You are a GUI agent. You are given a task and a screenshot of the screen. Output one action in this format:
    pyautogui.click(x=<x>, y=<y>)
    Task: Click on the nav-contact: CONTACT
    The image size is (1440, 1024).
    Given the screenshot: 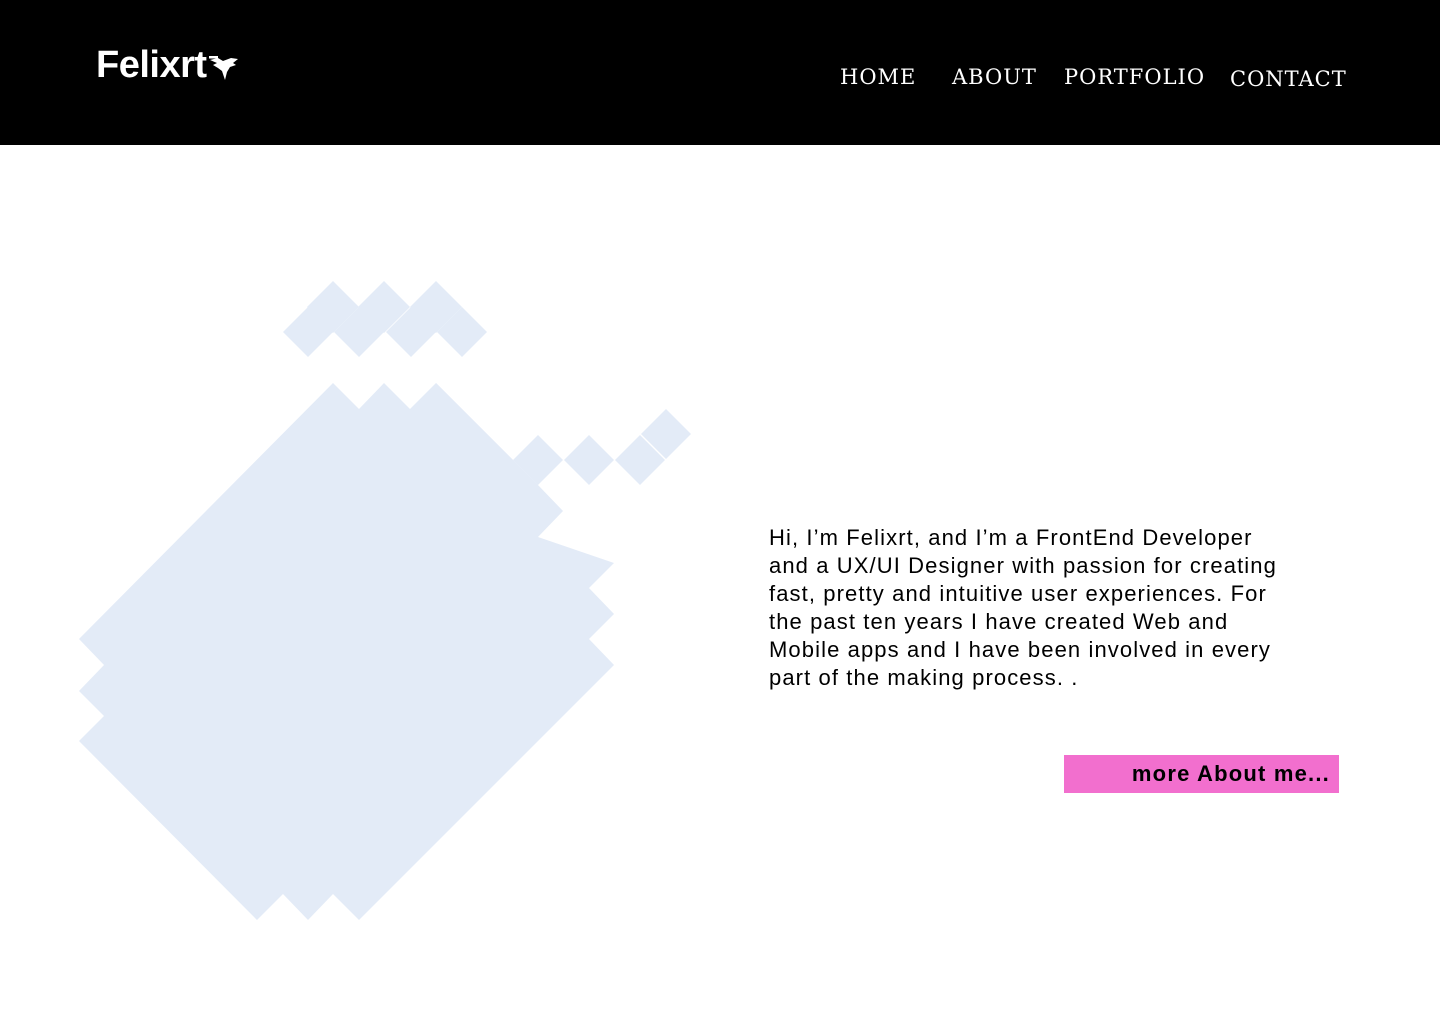 What is the action you would take?
    pyautogui.click(x=1288, y=79)
    